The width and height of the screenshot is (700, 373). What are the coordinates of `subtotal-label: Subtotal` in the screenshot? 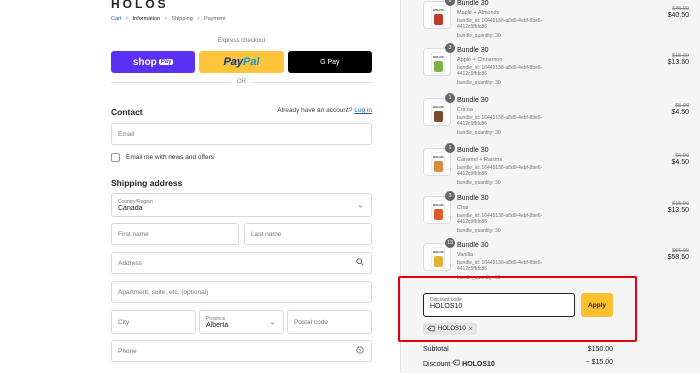 It's located at (436, 349).